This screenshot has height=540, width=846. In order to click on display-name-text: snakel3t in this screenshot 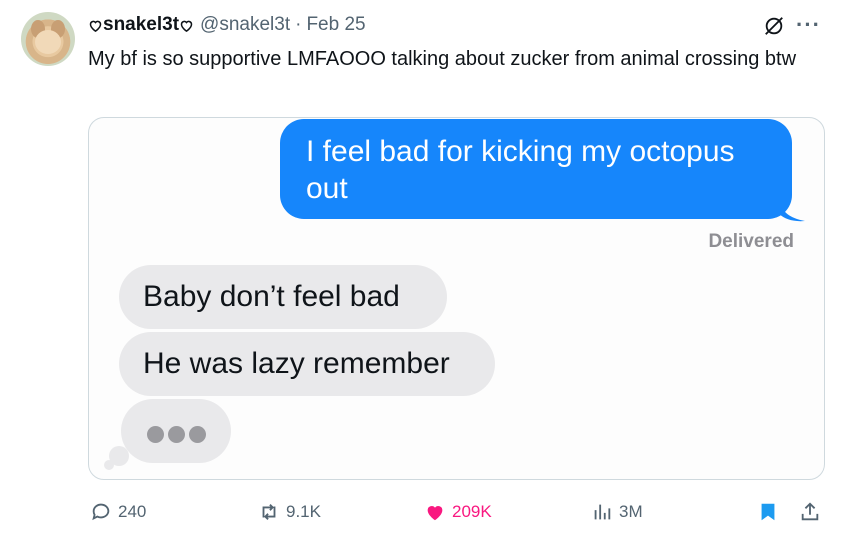, I will do `click(141, 24)`.